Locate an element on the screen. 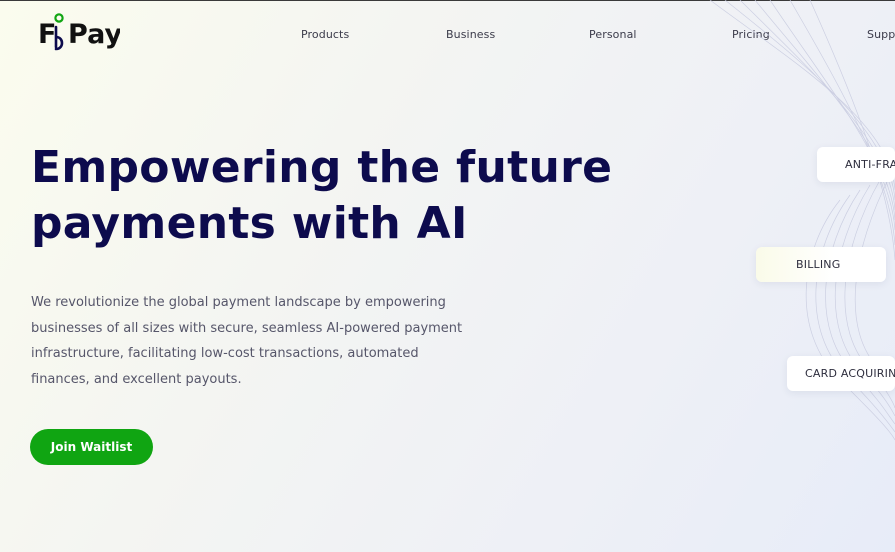  nav-item-business: Business is located at coordinates (470, 34).